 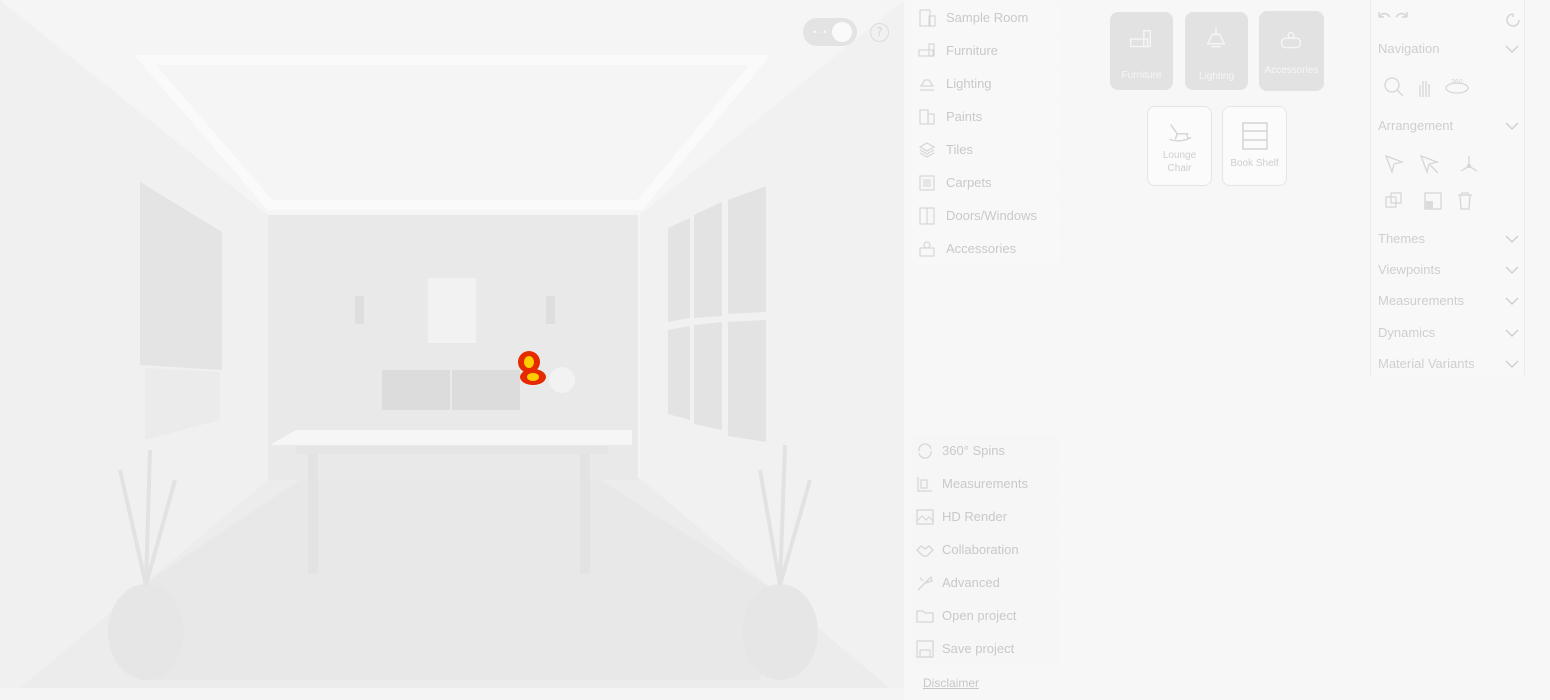 I want to click on tool-label: Save project, so click(x=978, y=648).